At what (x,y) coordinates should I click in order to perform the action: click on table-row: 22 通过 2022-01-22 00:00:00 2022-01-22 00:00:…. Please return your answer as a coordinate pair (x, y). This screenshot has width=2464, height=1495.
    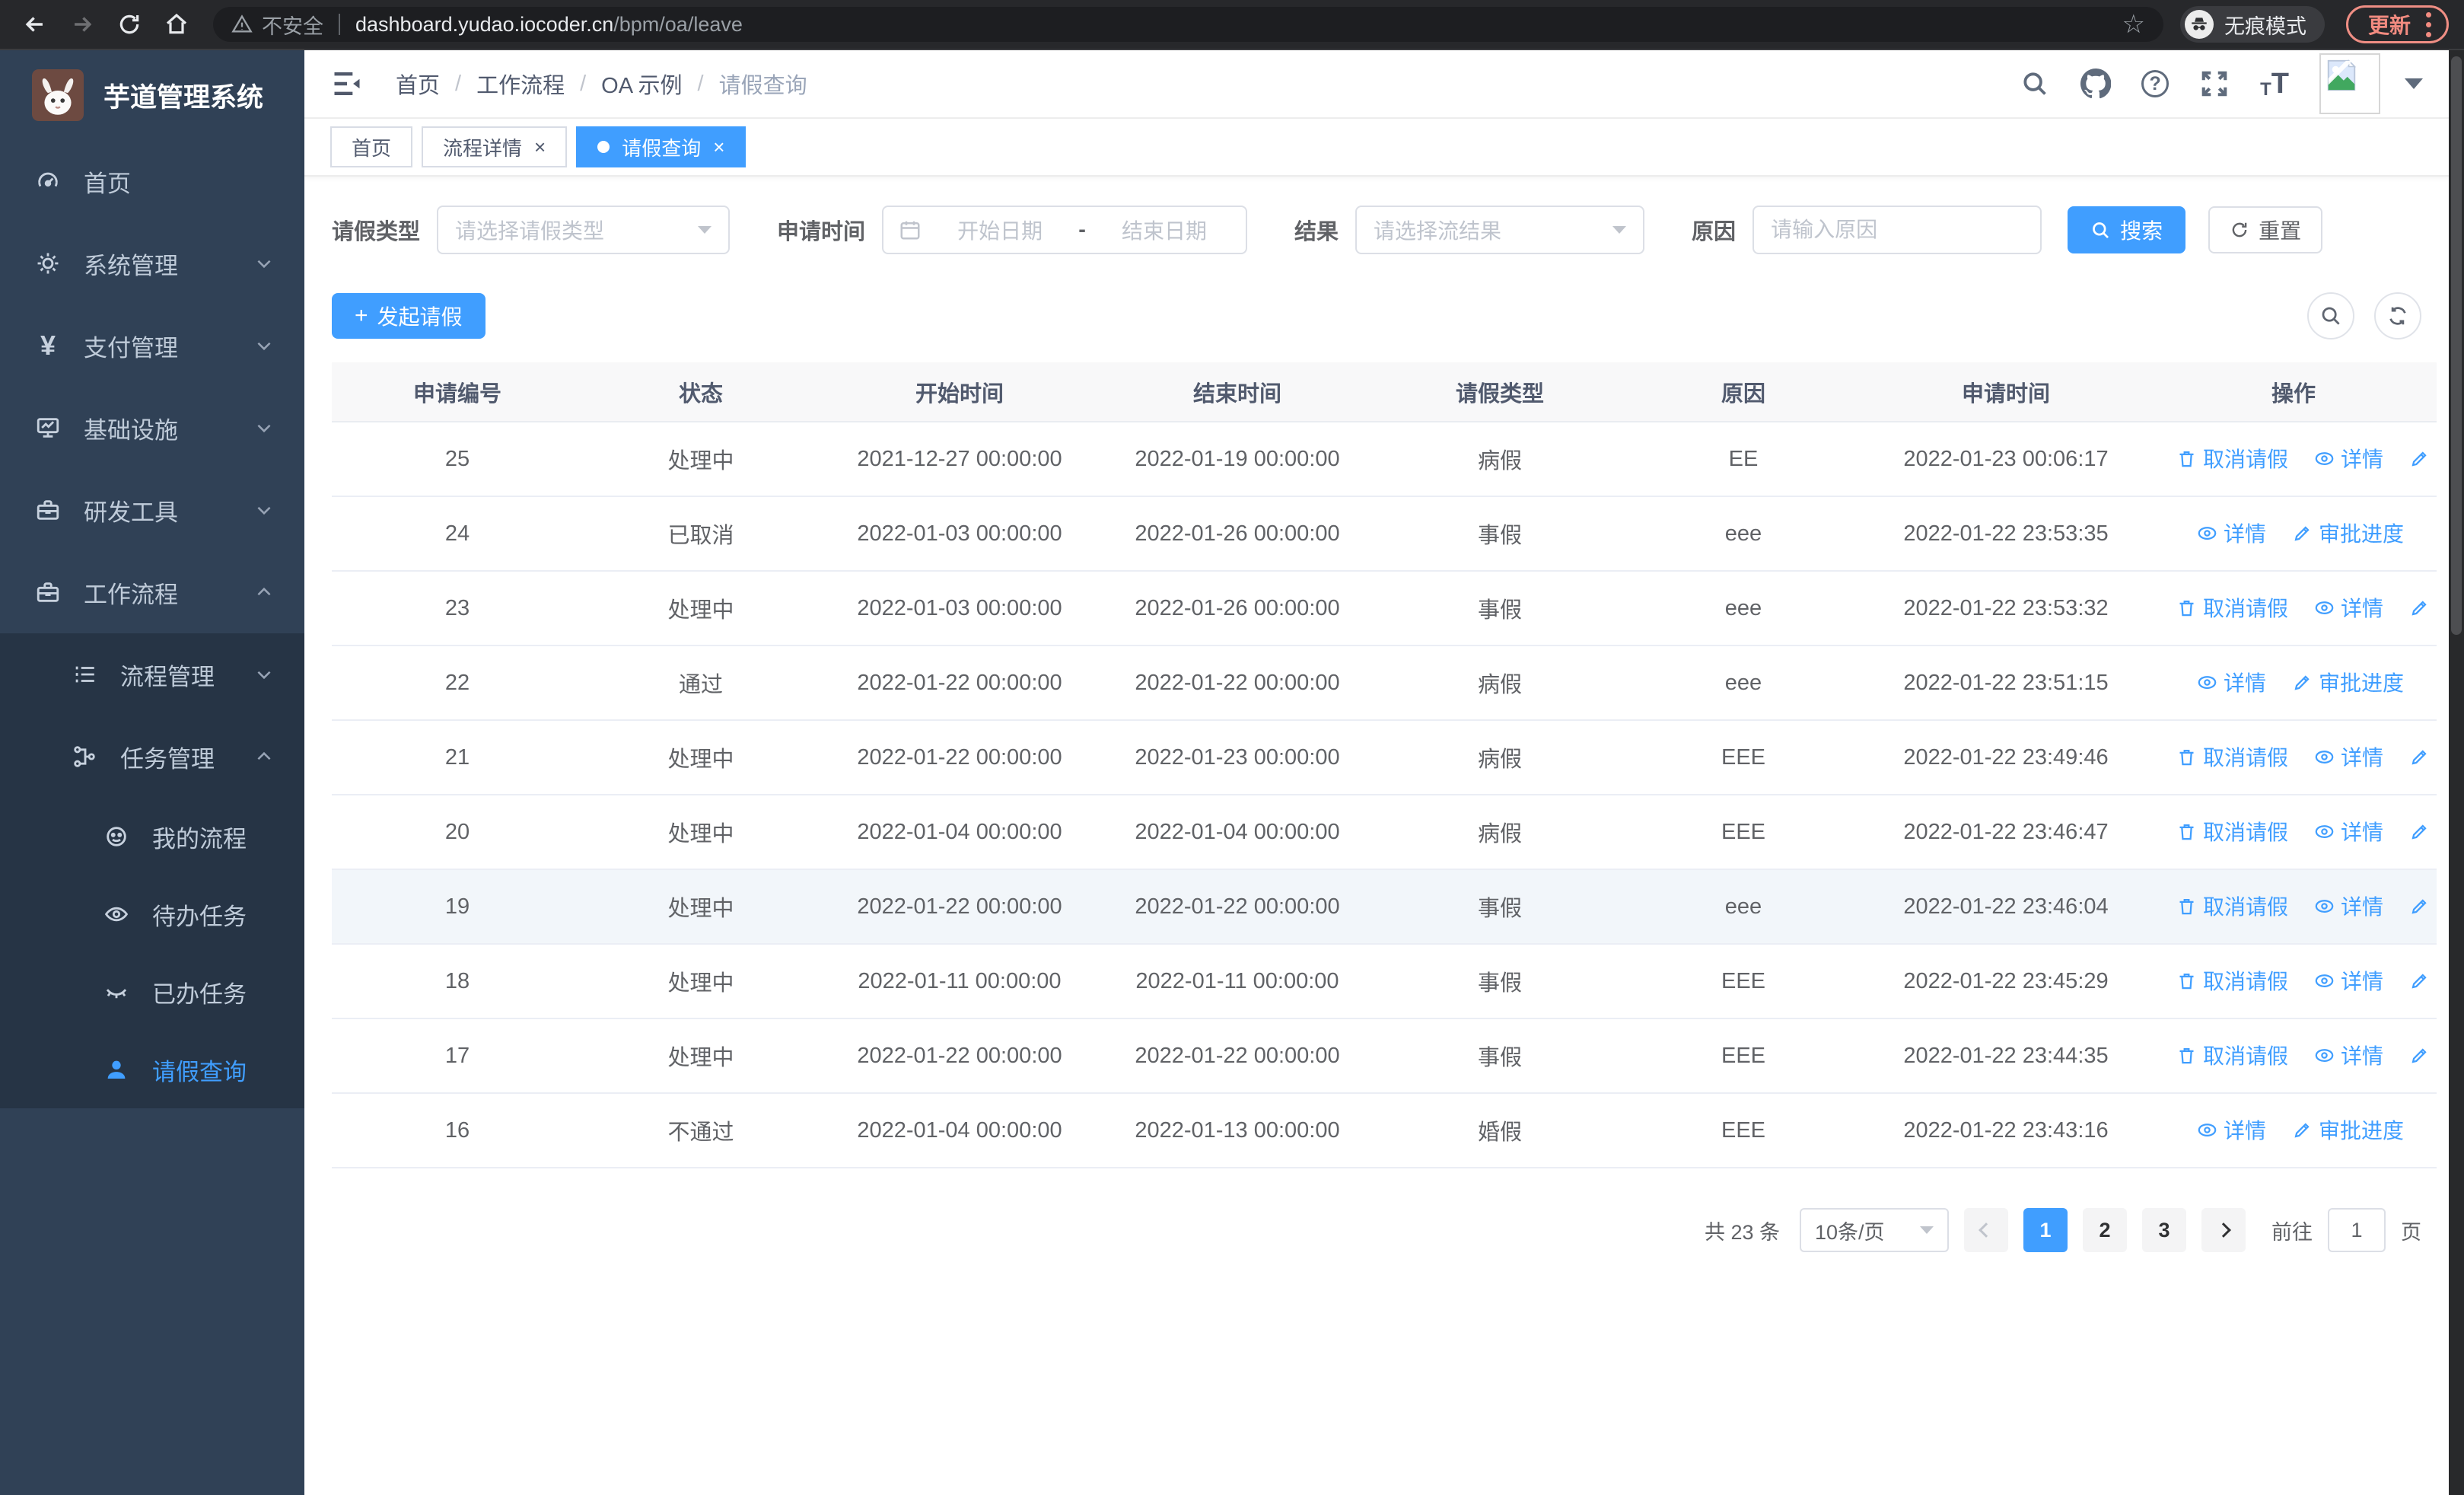
    Looking at the image, I should click on (1384, 683).